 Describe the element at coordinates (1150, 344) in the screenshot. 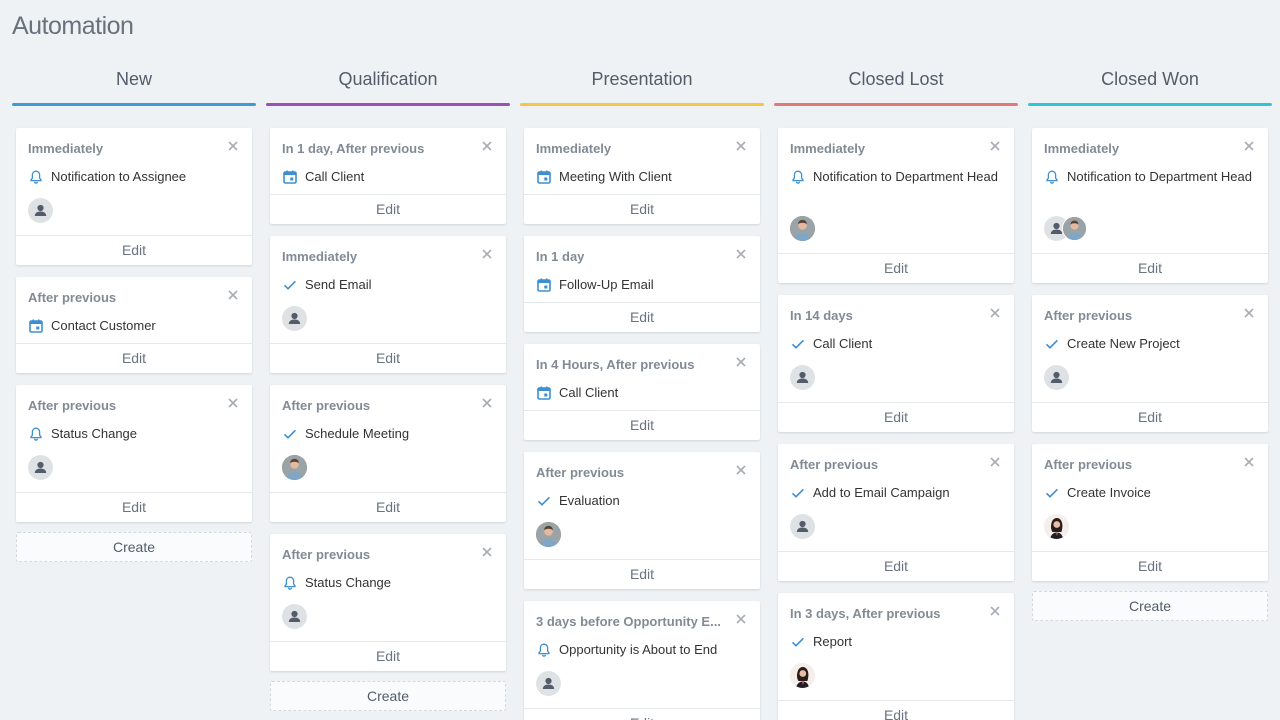

I see `card-action: Create New Project` at that location.